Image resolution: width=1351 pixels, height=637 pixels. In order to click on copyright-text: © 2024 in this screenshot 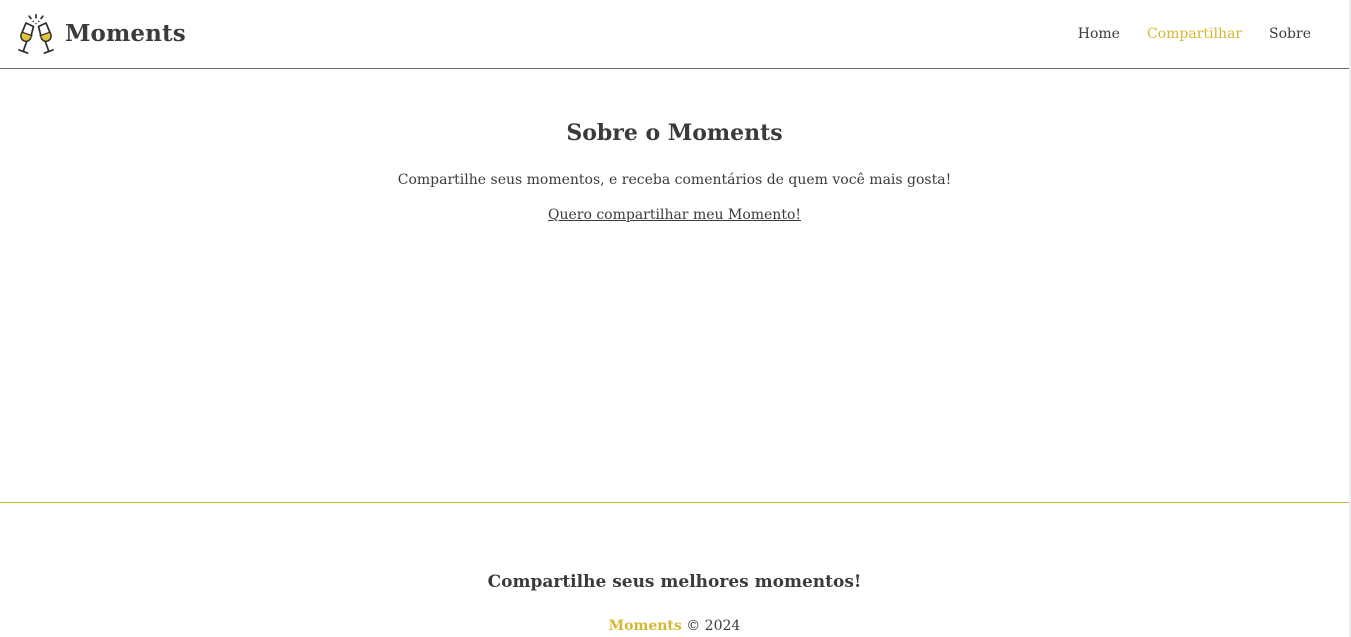, I will do `click(713, 626)`.